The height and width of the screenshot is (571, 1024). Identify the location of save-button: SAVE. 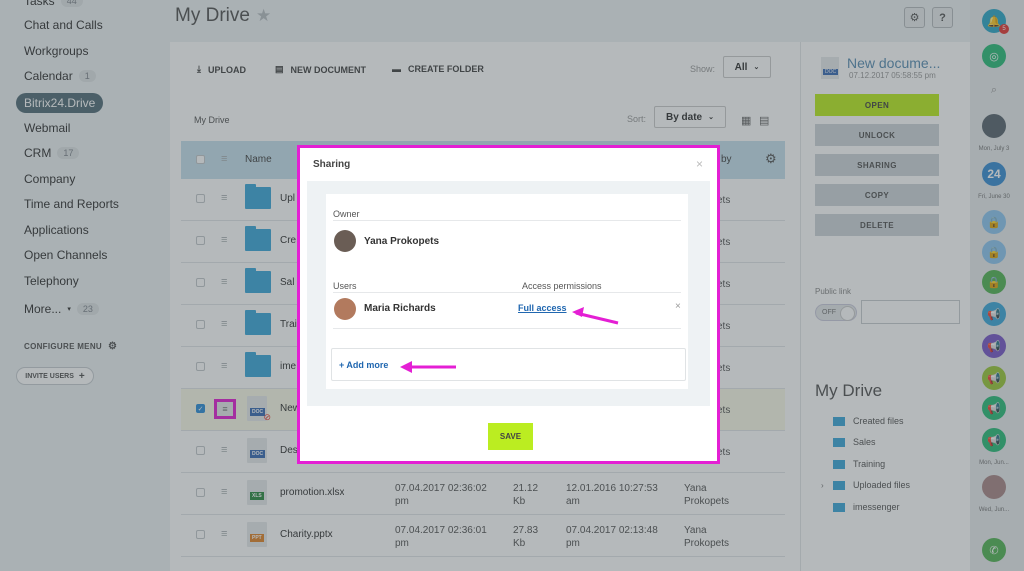
(510, 436).